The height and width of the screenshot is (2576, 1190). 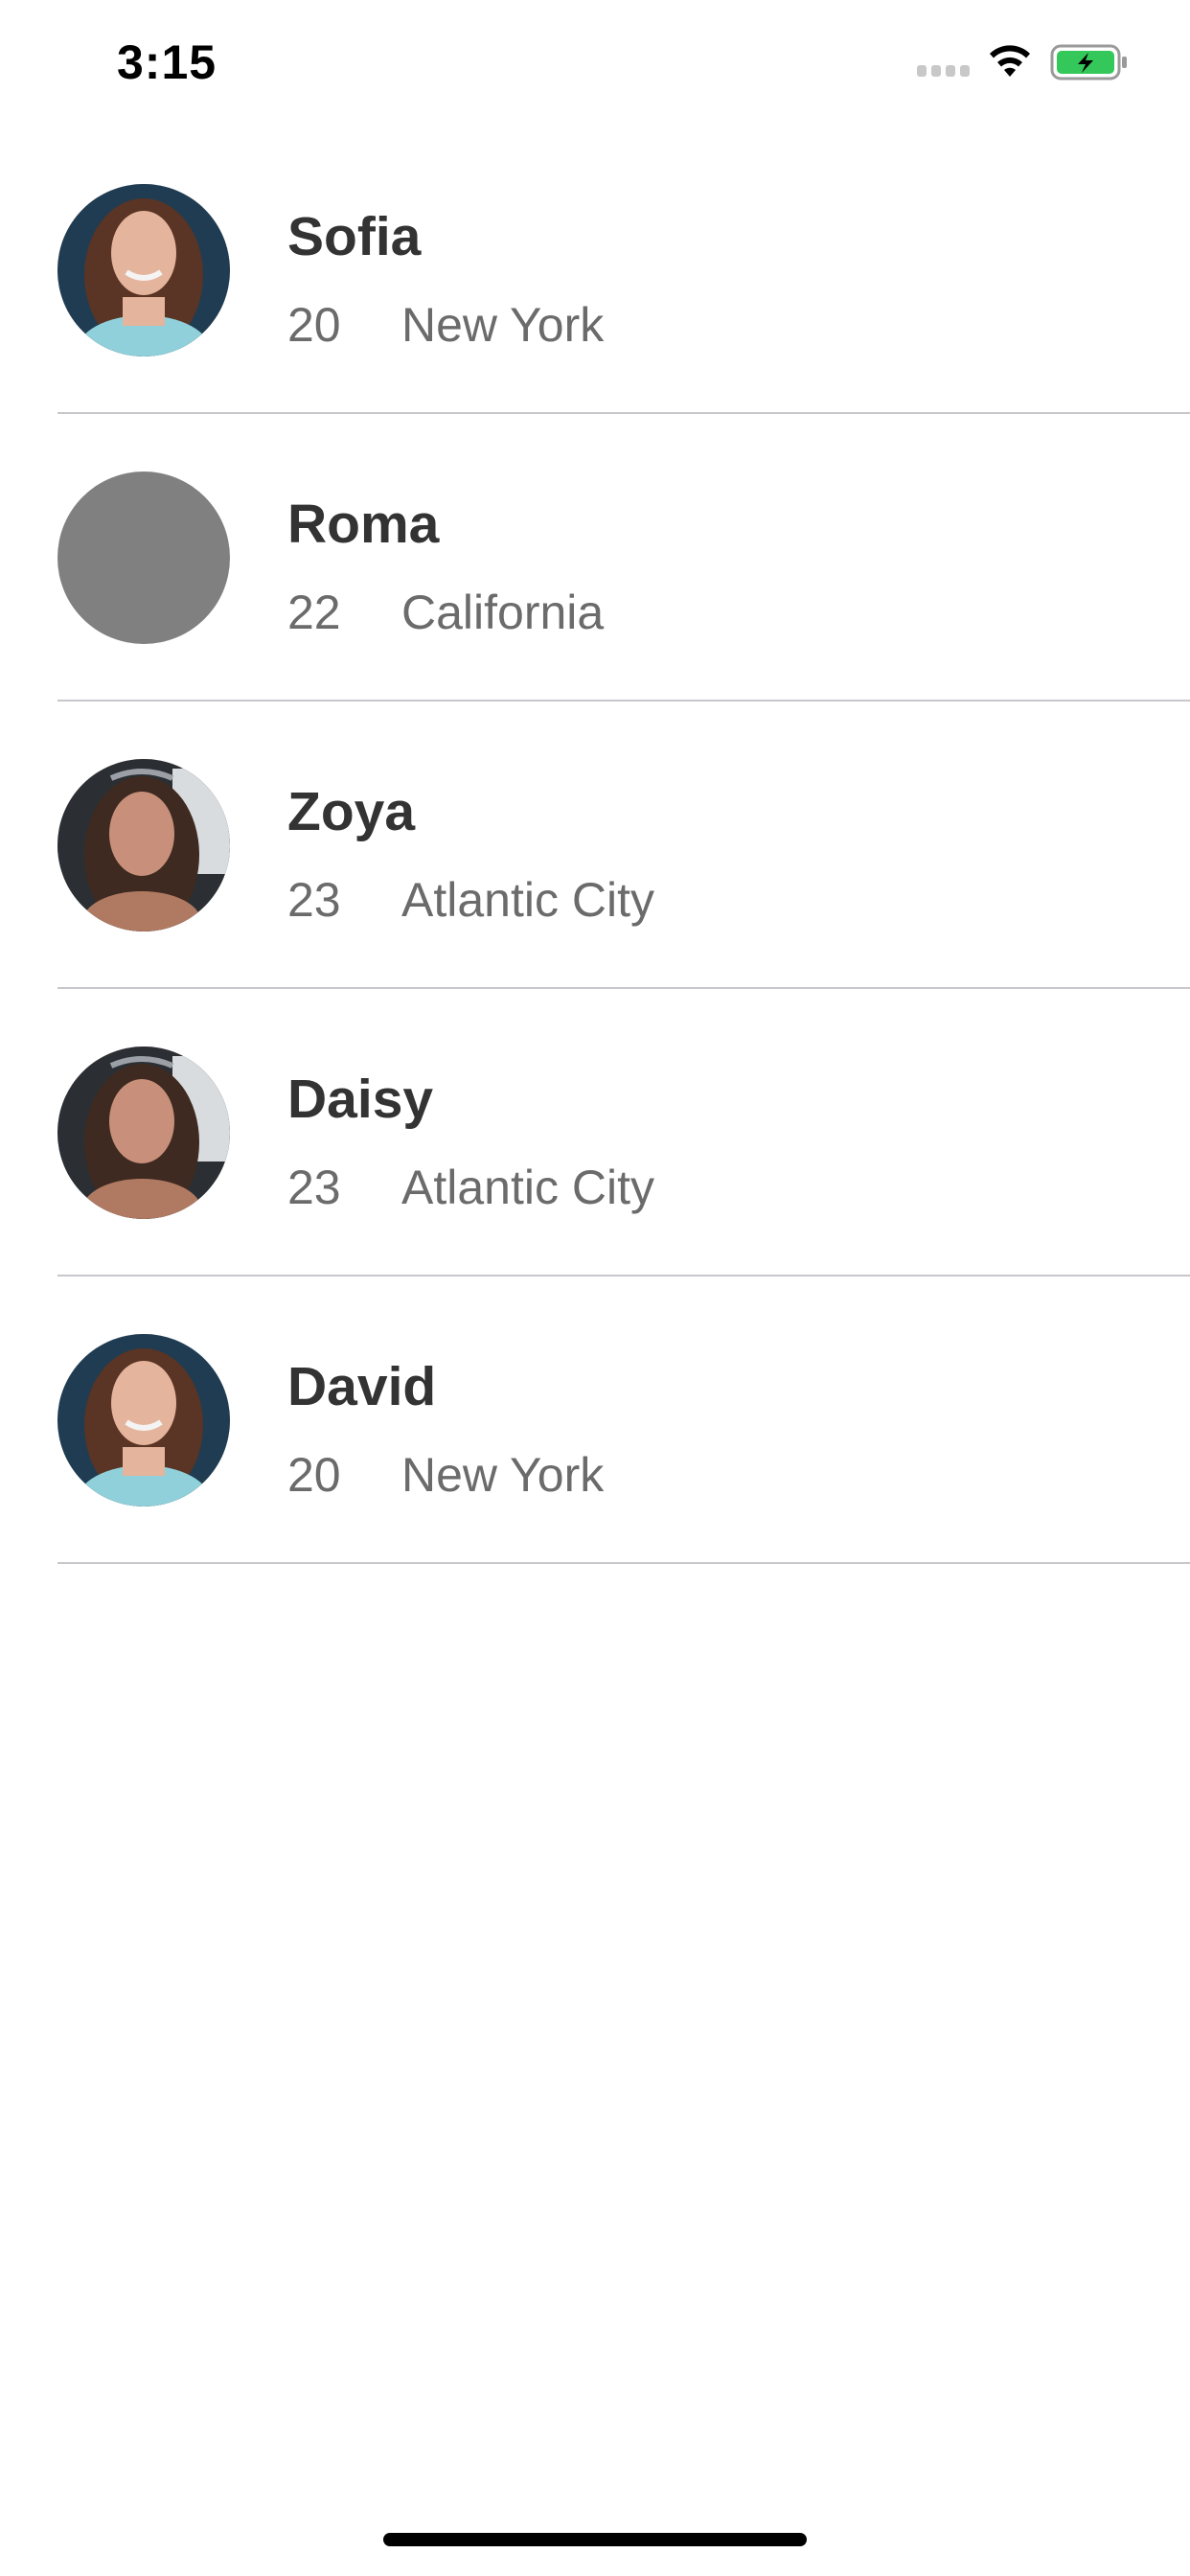 What do you see at coordinates (362, 1387) in the screenshot?
I see `contact-name: David` at bounding box center [362, 1387].